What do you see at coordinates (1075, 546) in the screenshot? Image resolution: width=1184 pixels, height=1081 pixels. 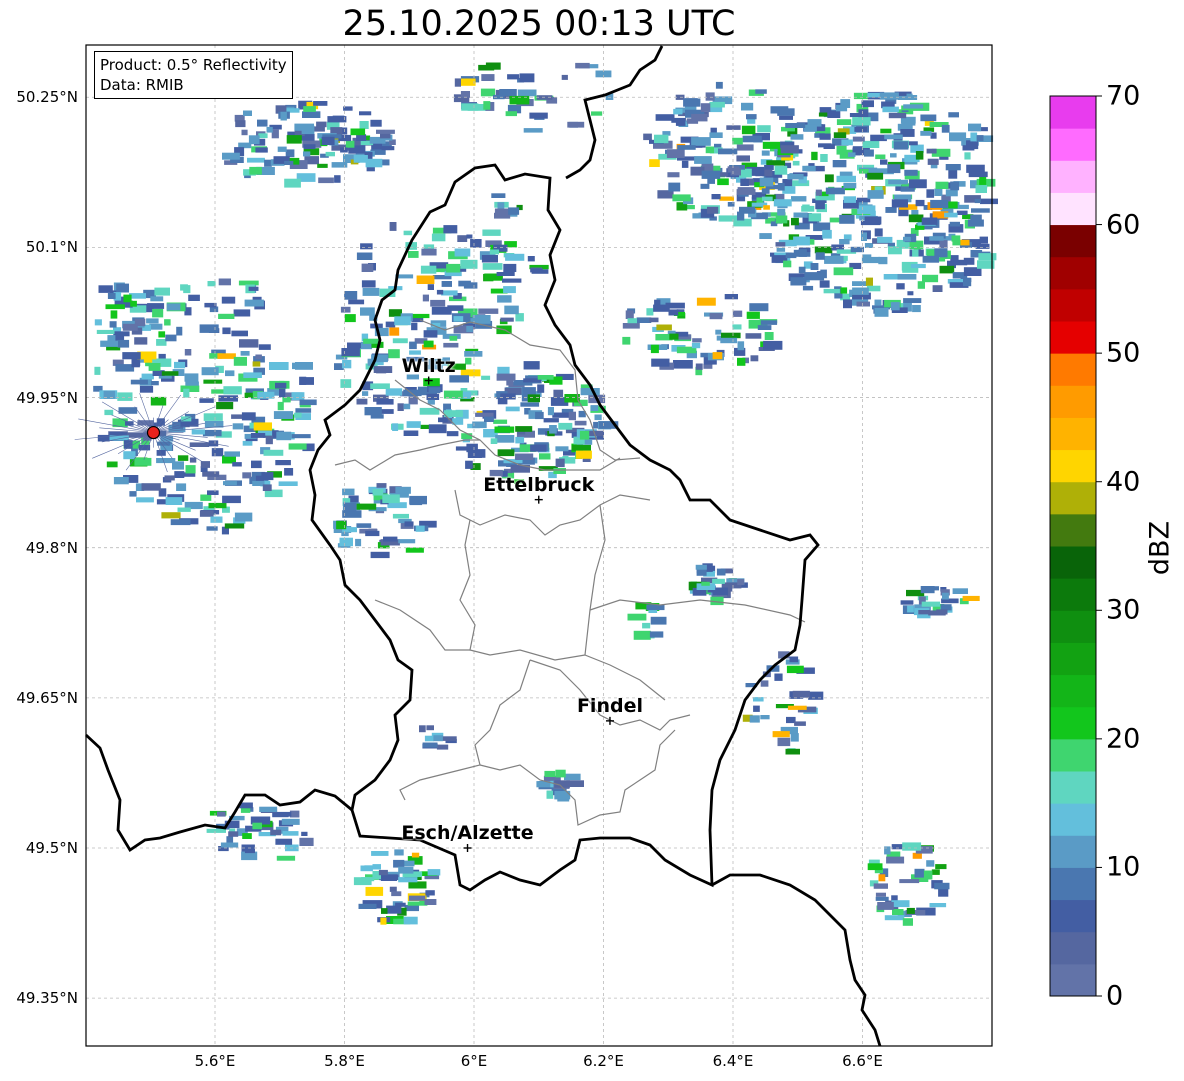 I see `colorbar` at bounding box center [1075, 546].